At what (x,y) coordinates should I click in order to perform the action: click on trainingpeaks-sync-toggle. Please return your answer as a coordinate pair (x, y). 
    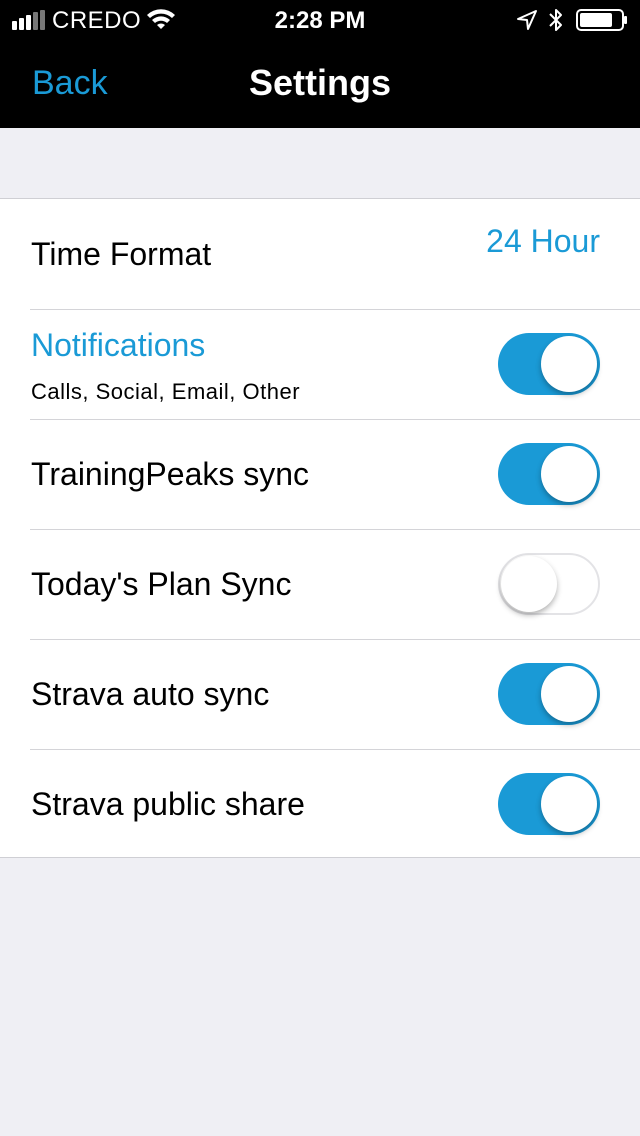
    Looking at the image, I should click on (549, 474).